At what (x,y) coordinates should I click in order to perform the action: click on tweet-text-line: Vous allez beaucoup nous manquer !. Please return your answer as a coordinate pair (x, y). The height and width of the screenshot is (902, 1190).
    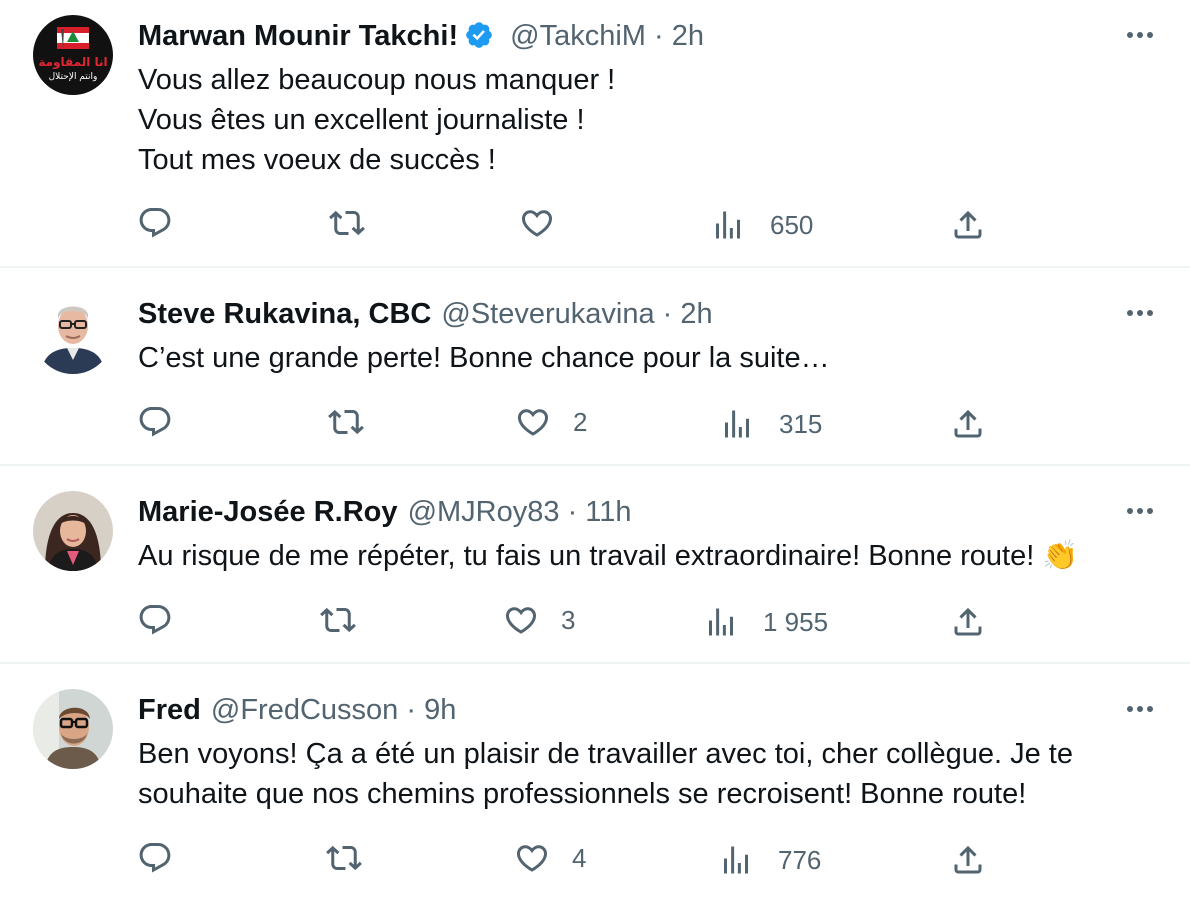
    Looking at the image, I should click on (377, 80).